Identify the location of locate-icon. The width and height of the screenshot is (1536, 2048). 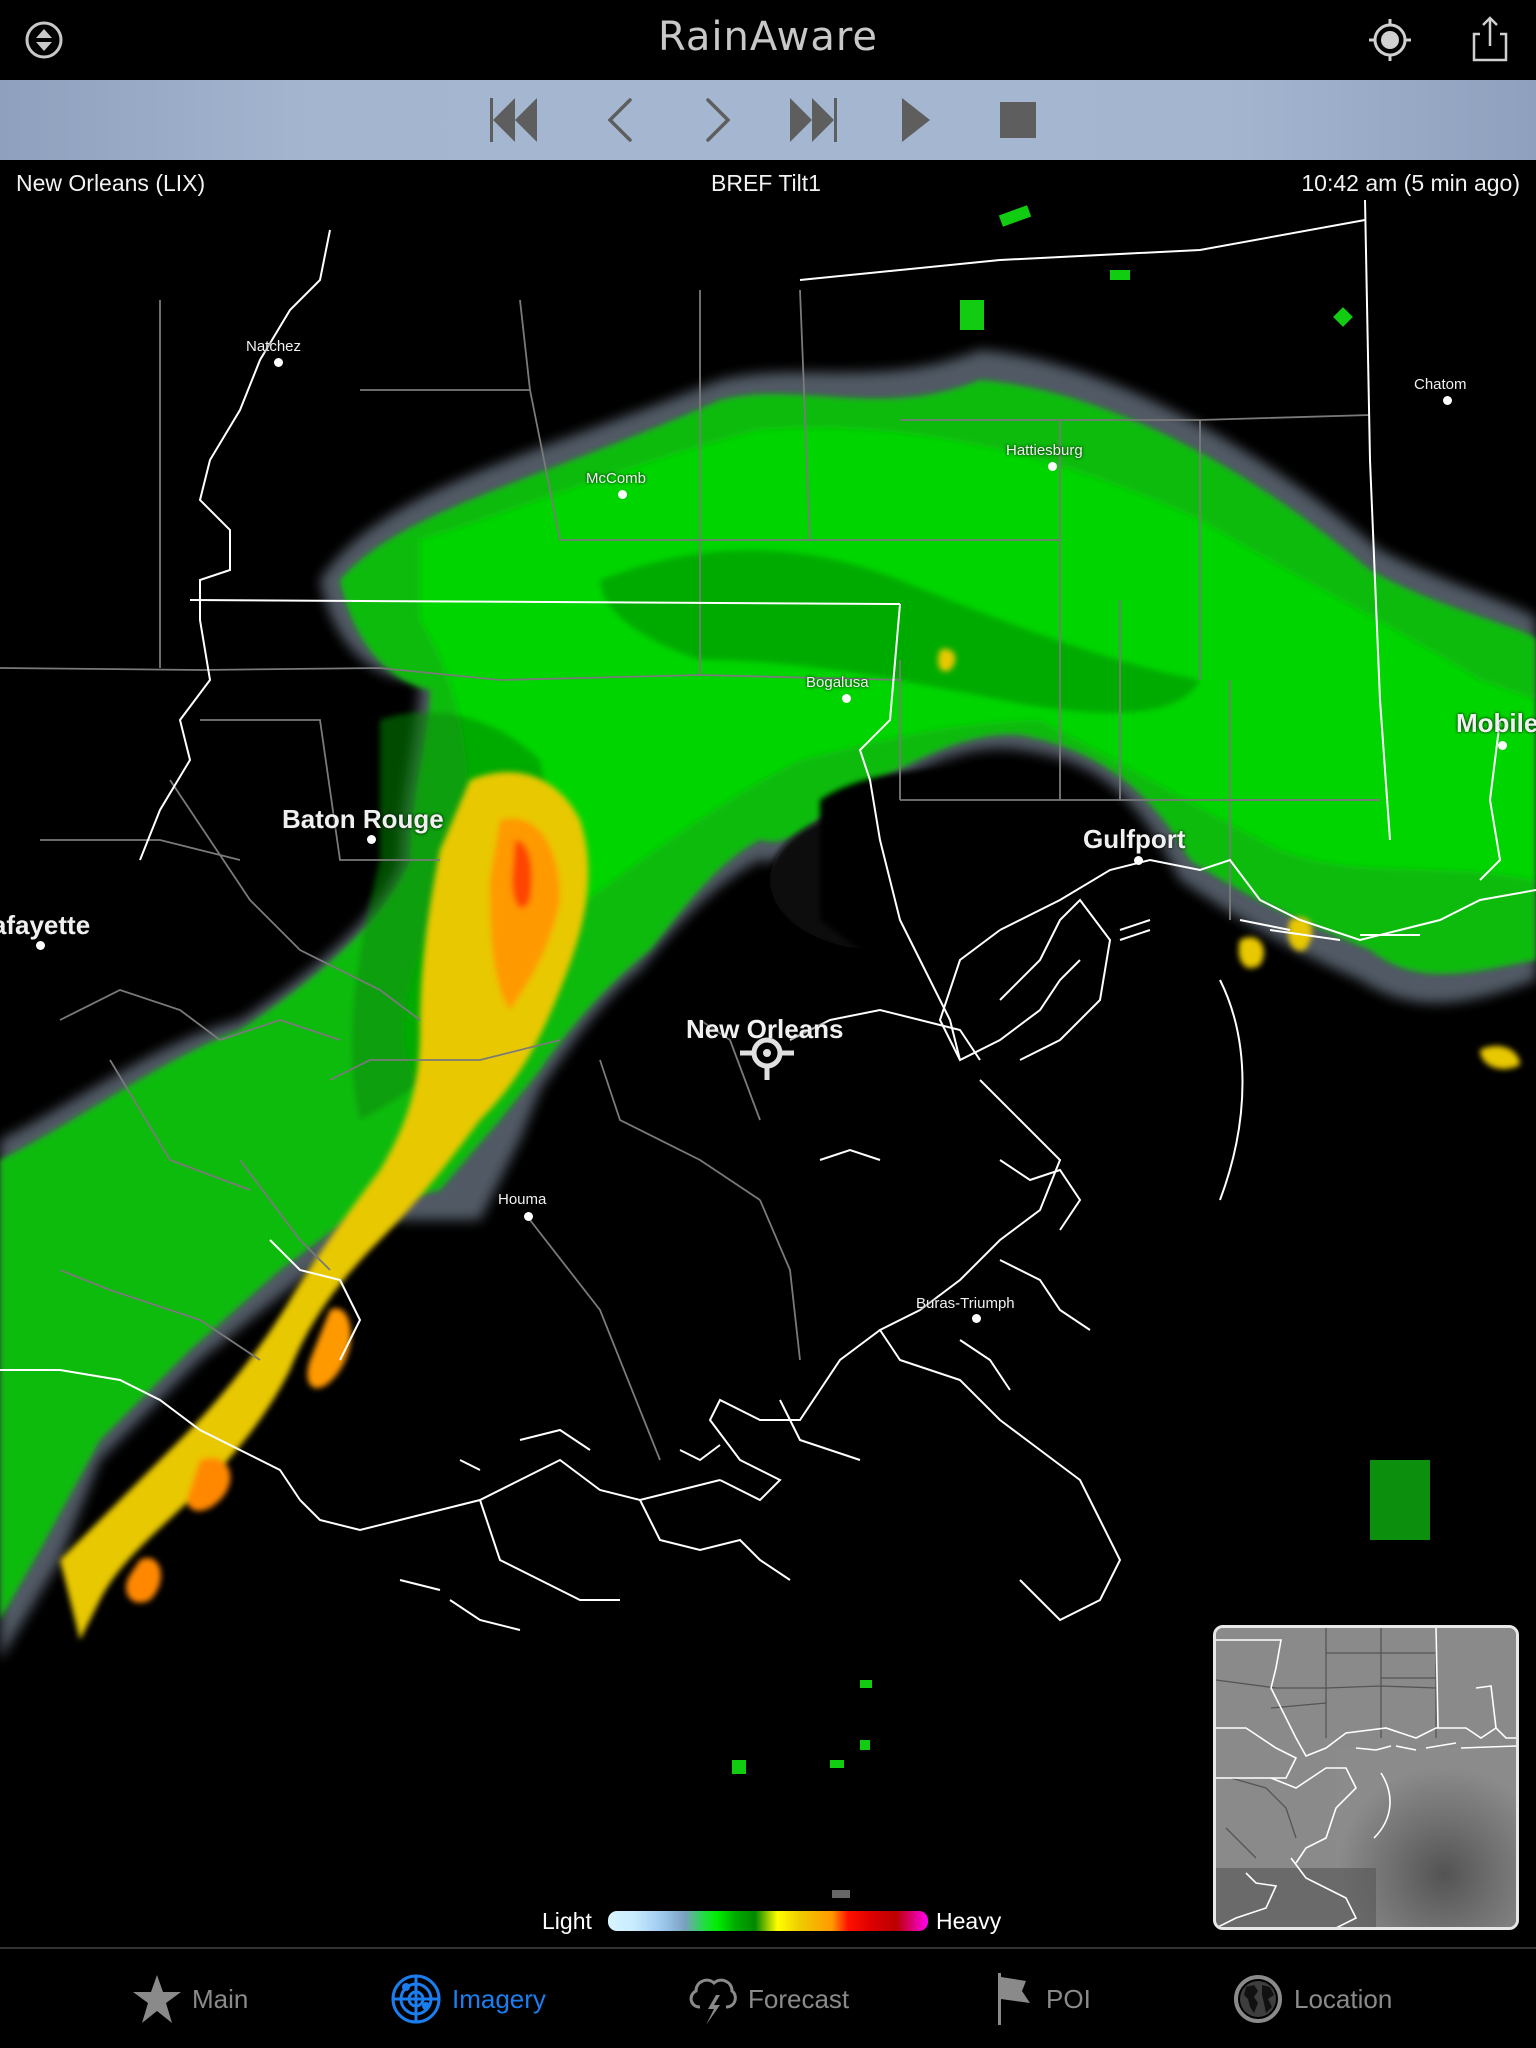
(1390, 40).